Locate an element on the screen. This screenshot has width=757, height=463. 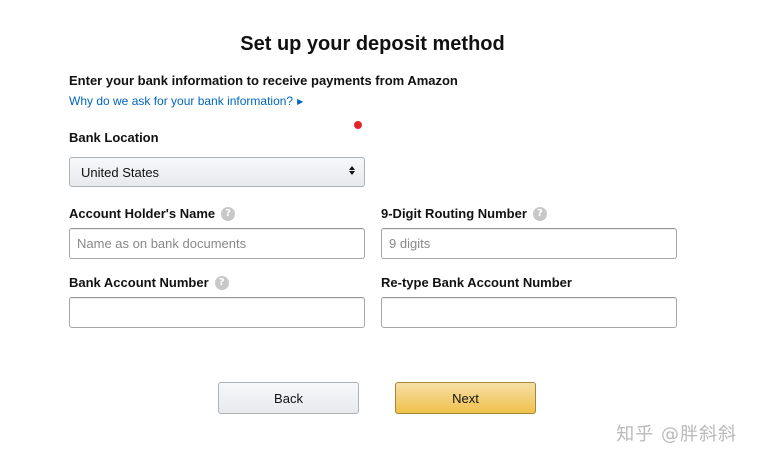
retype-account-number-input is located at coordinates (529, 312).